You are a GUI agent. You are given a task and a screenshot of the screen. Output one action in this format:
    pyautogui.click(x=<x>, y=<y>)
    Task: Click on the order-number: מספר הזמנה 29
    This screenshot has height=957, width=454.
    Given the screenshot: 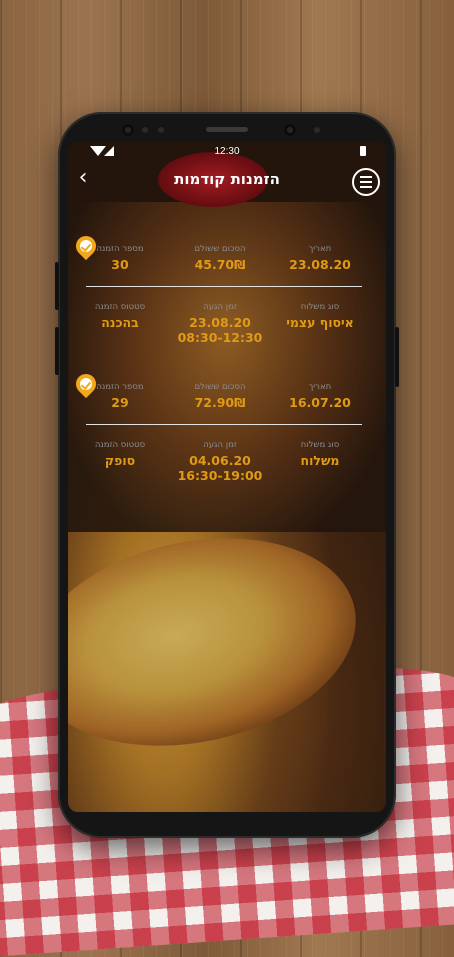 What is the action you would take?
    pyautogui.click(x=120, y=389)
    